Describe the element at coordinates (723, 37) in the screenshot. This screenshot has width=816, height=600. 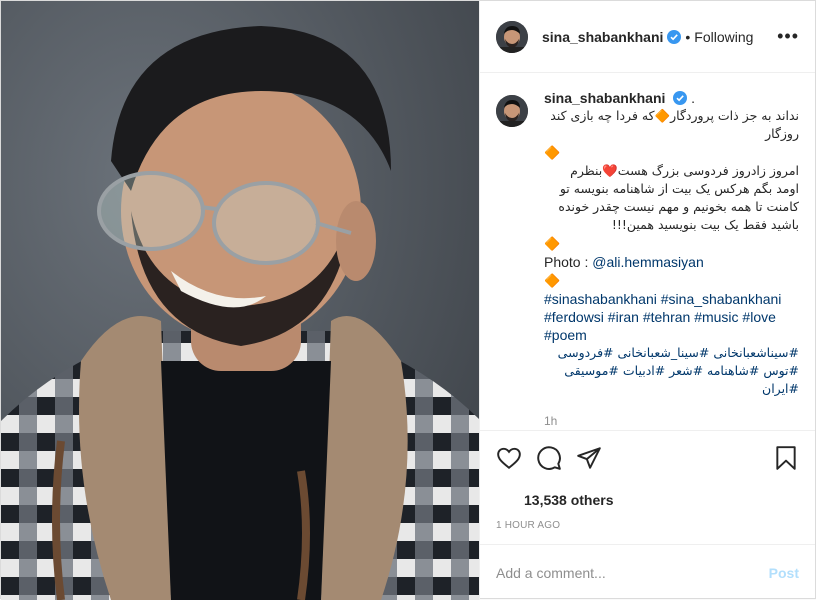
I see `following-button: Following` at that location.